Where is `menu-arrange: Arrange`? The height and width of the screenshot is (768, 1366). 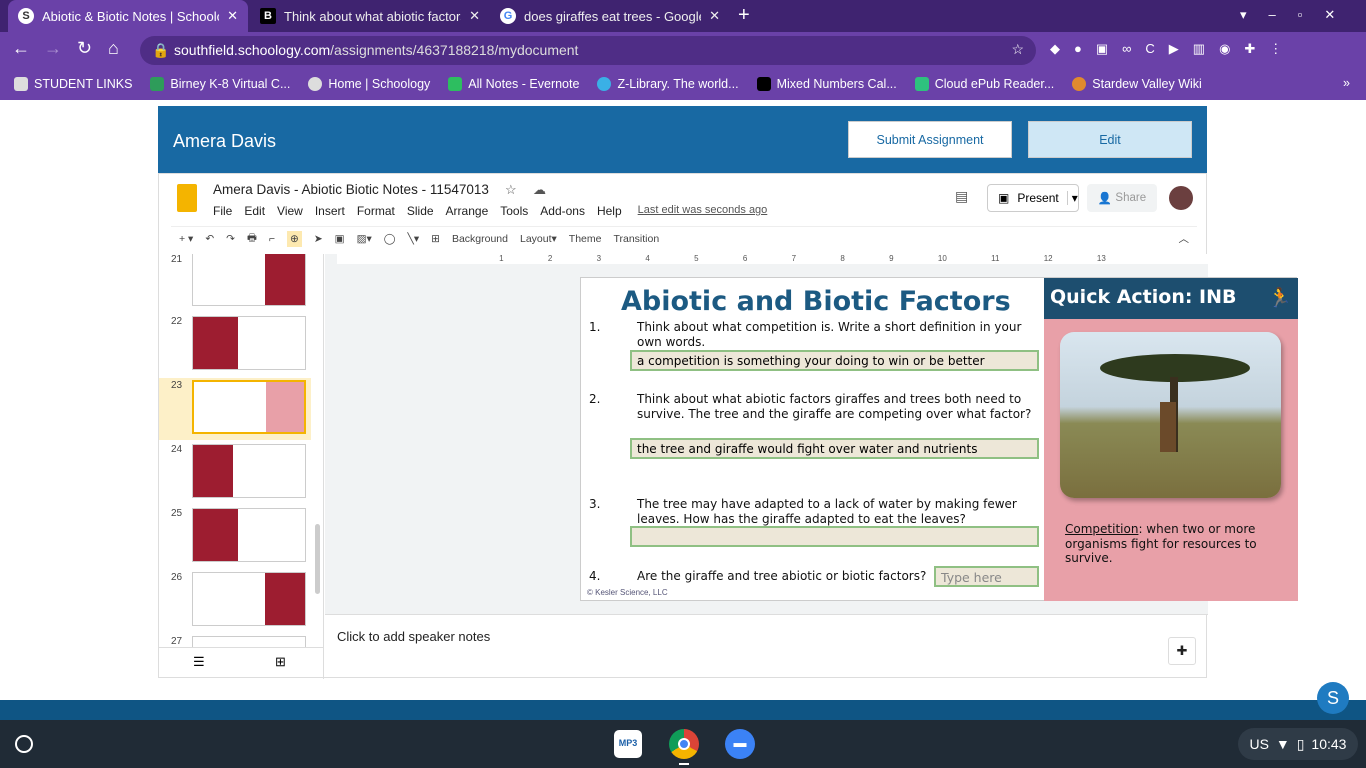
menu-arrange: Arrange is located at coordinates (467, 211).